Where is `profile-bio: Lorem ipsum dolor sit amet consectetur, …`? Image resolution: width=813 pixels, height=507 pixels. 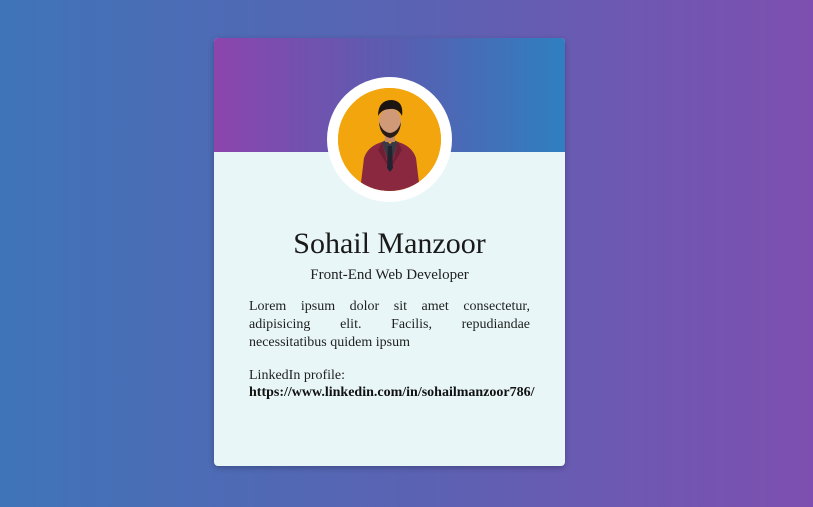 profile-bio: Lorem ipsum dolor sit amet consectetur, … is located at coordinates (389, 324).